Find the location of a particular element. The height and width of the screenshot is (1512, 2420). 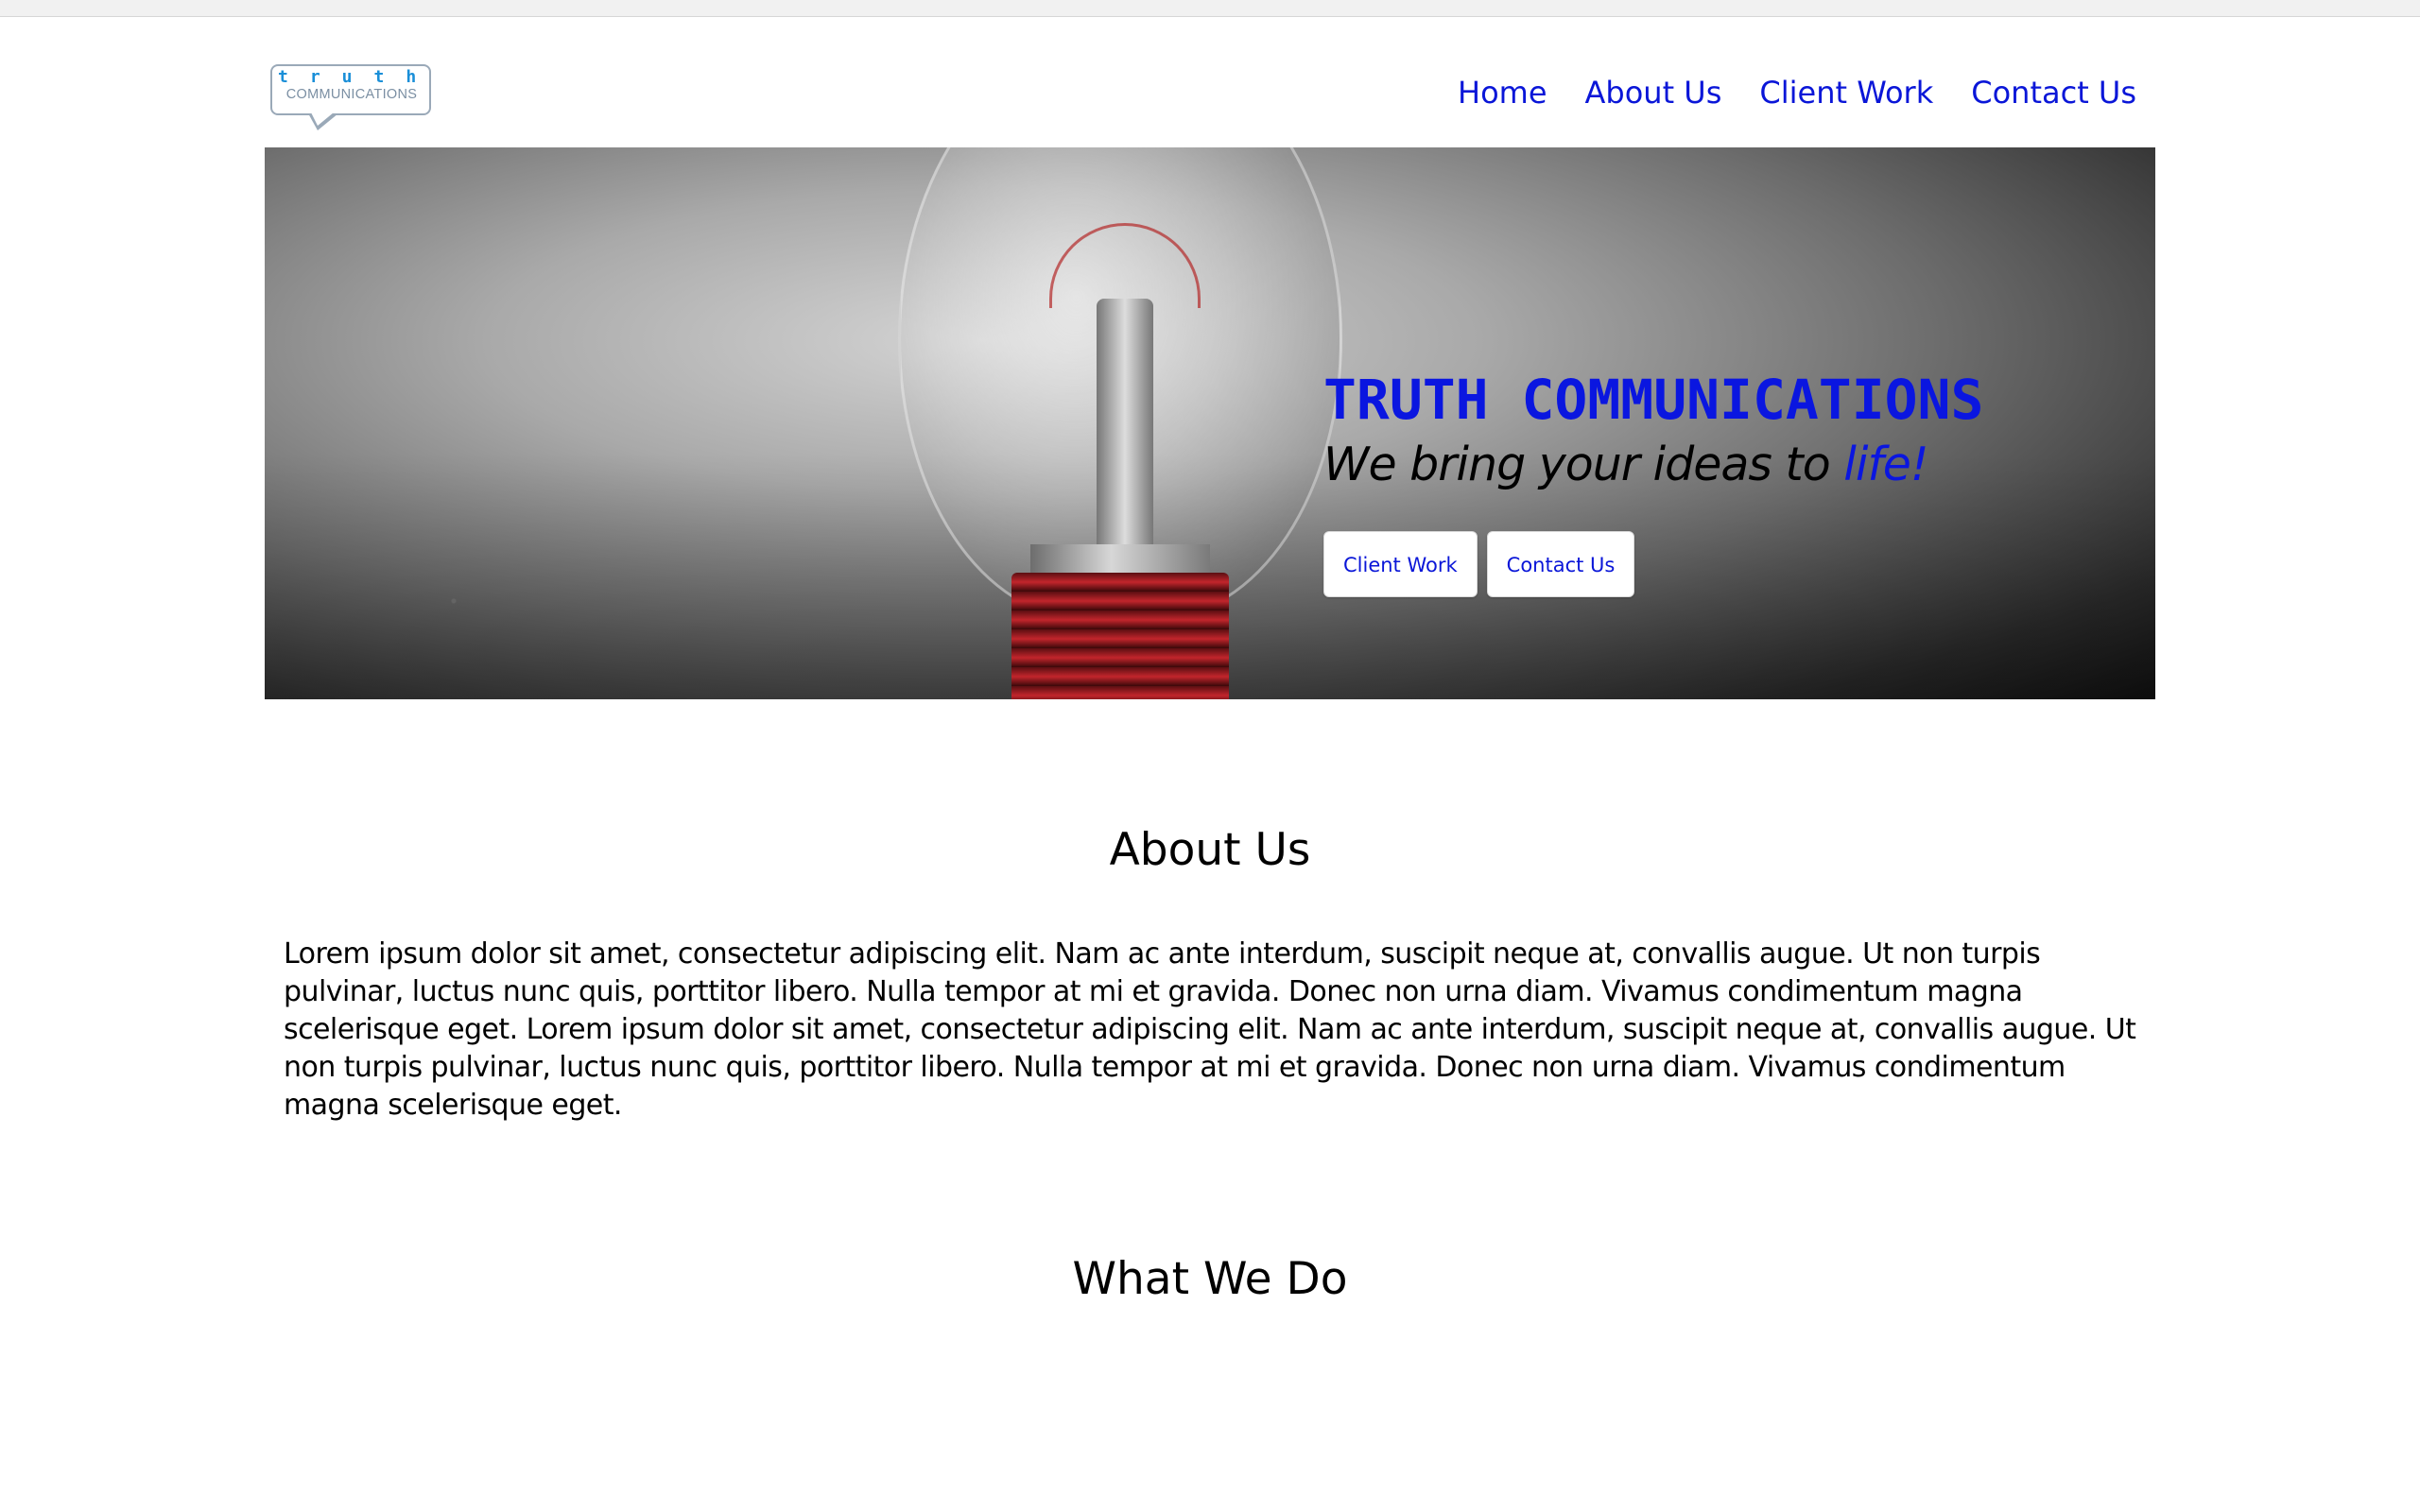

nav-link-home: Home is located at coordinates (1502, 93).